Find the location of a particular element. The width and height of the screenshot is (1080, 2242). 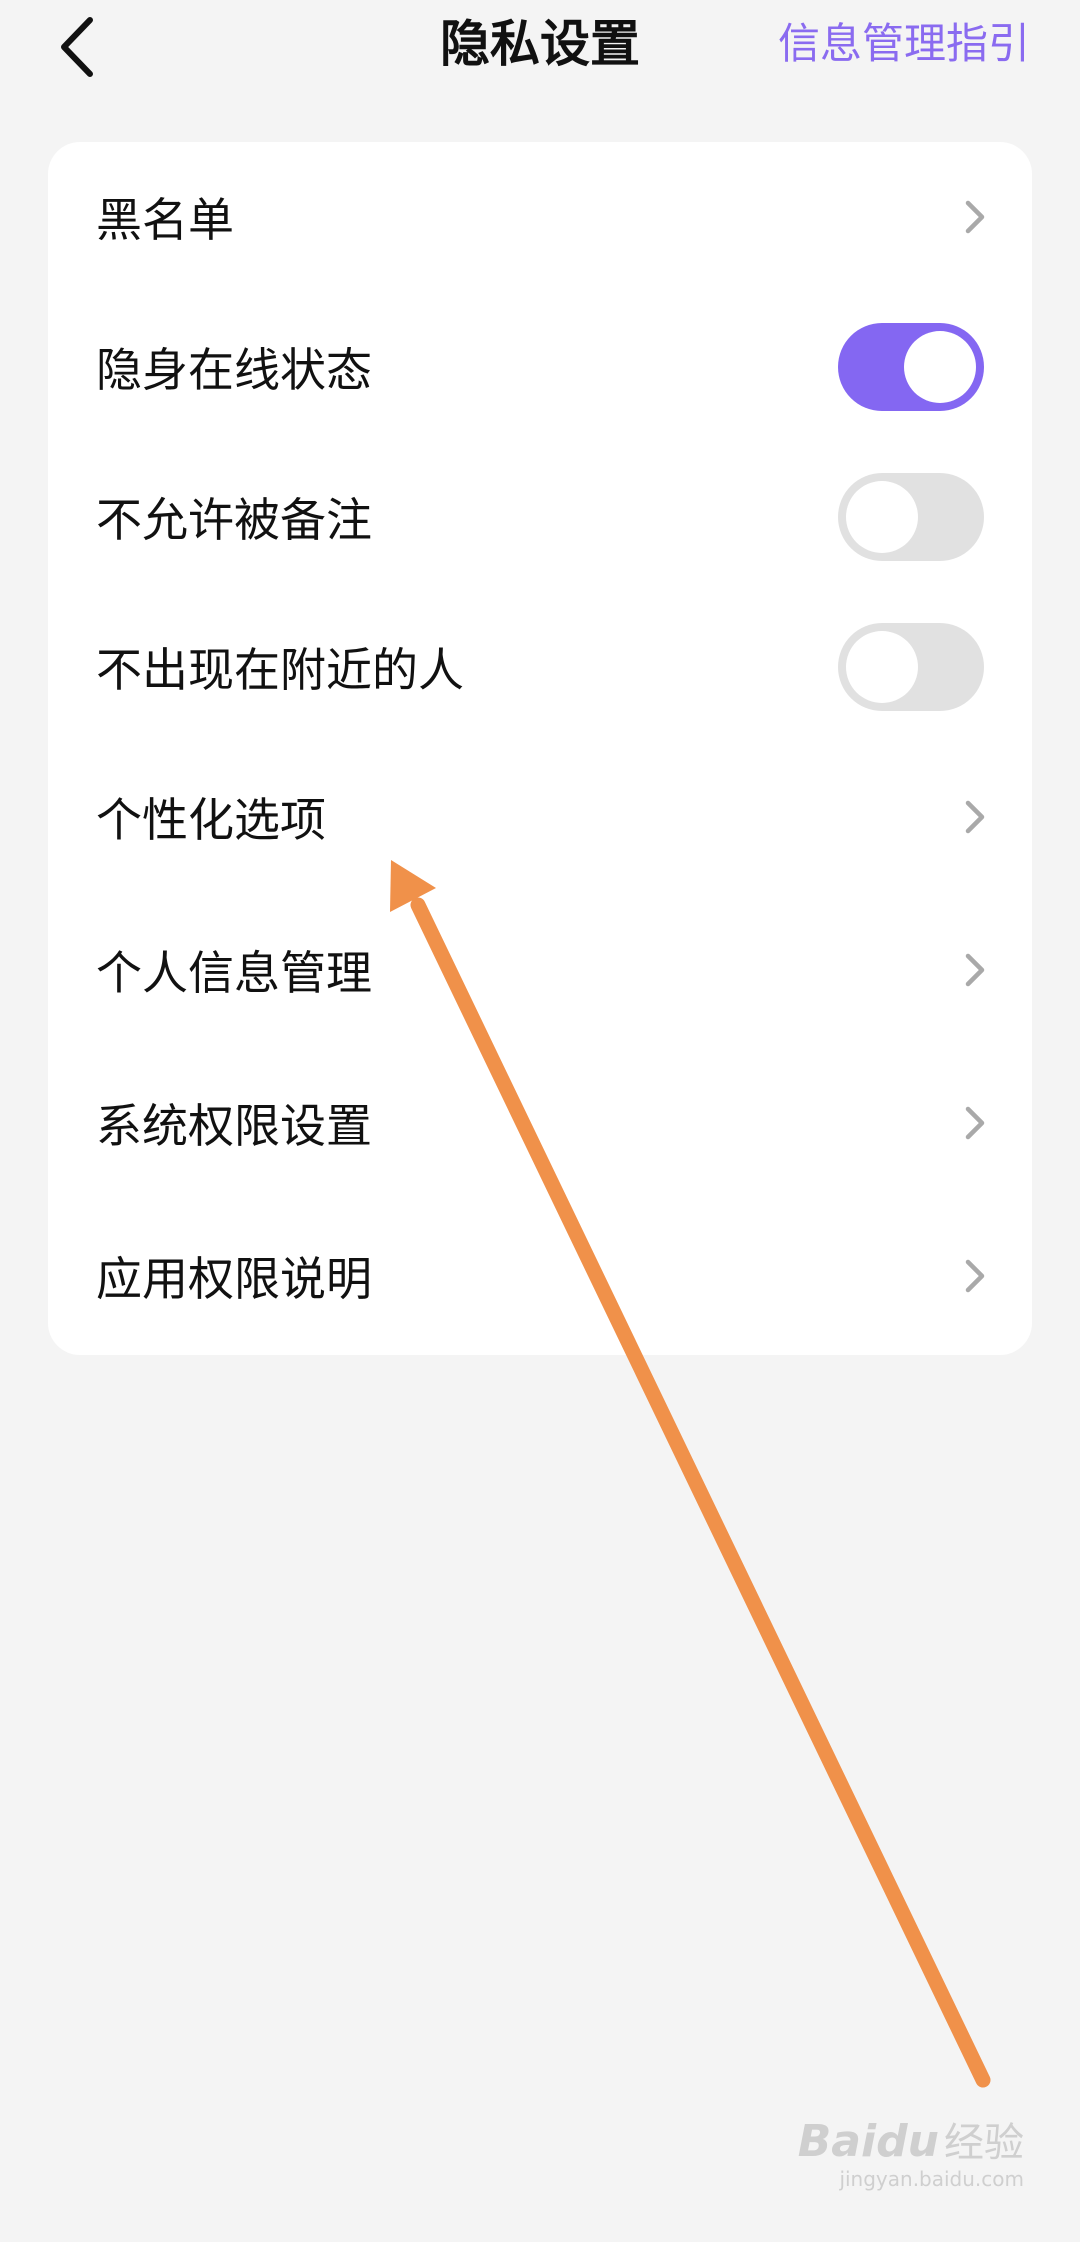

setting-label: 应用权限说明 is located at coordinates (234, 1279).